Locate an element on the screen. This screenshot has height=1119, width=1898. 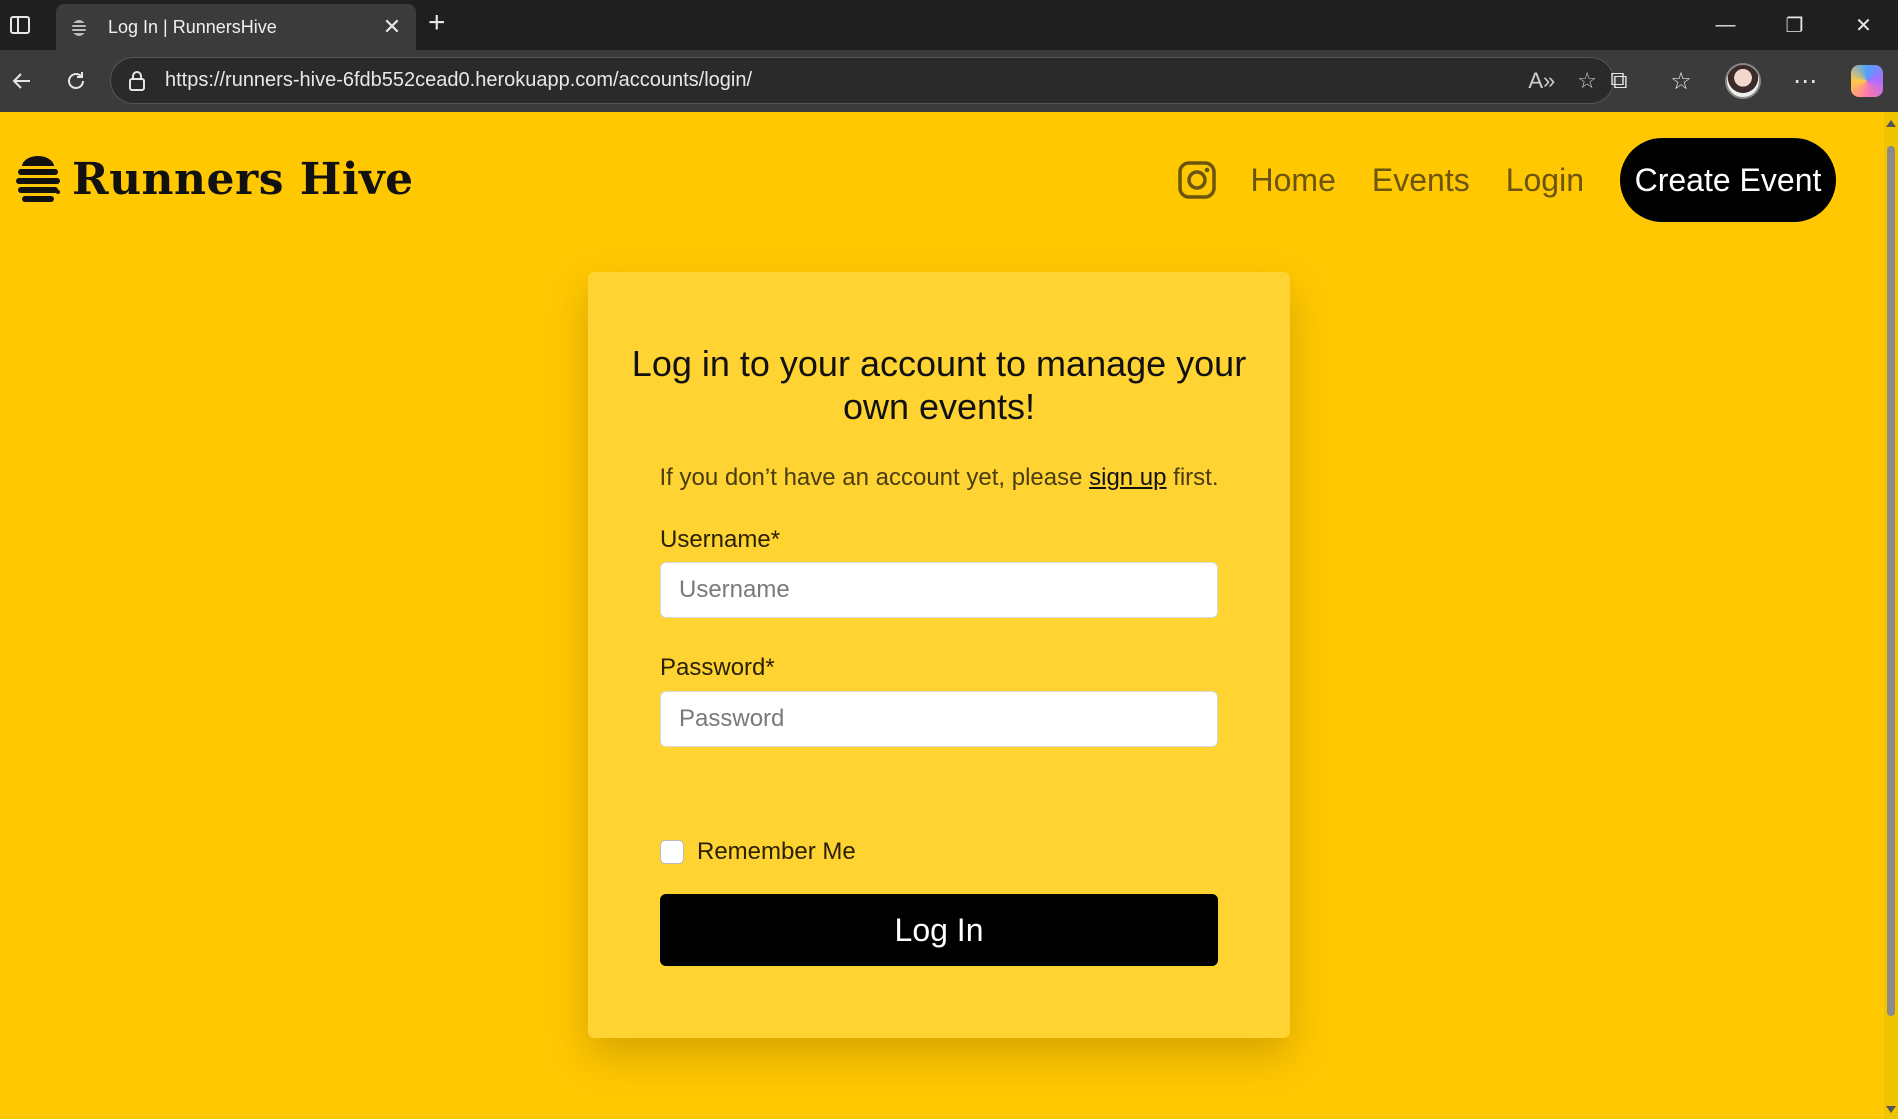
instagram-icon is located at coordinates (1197, 180).